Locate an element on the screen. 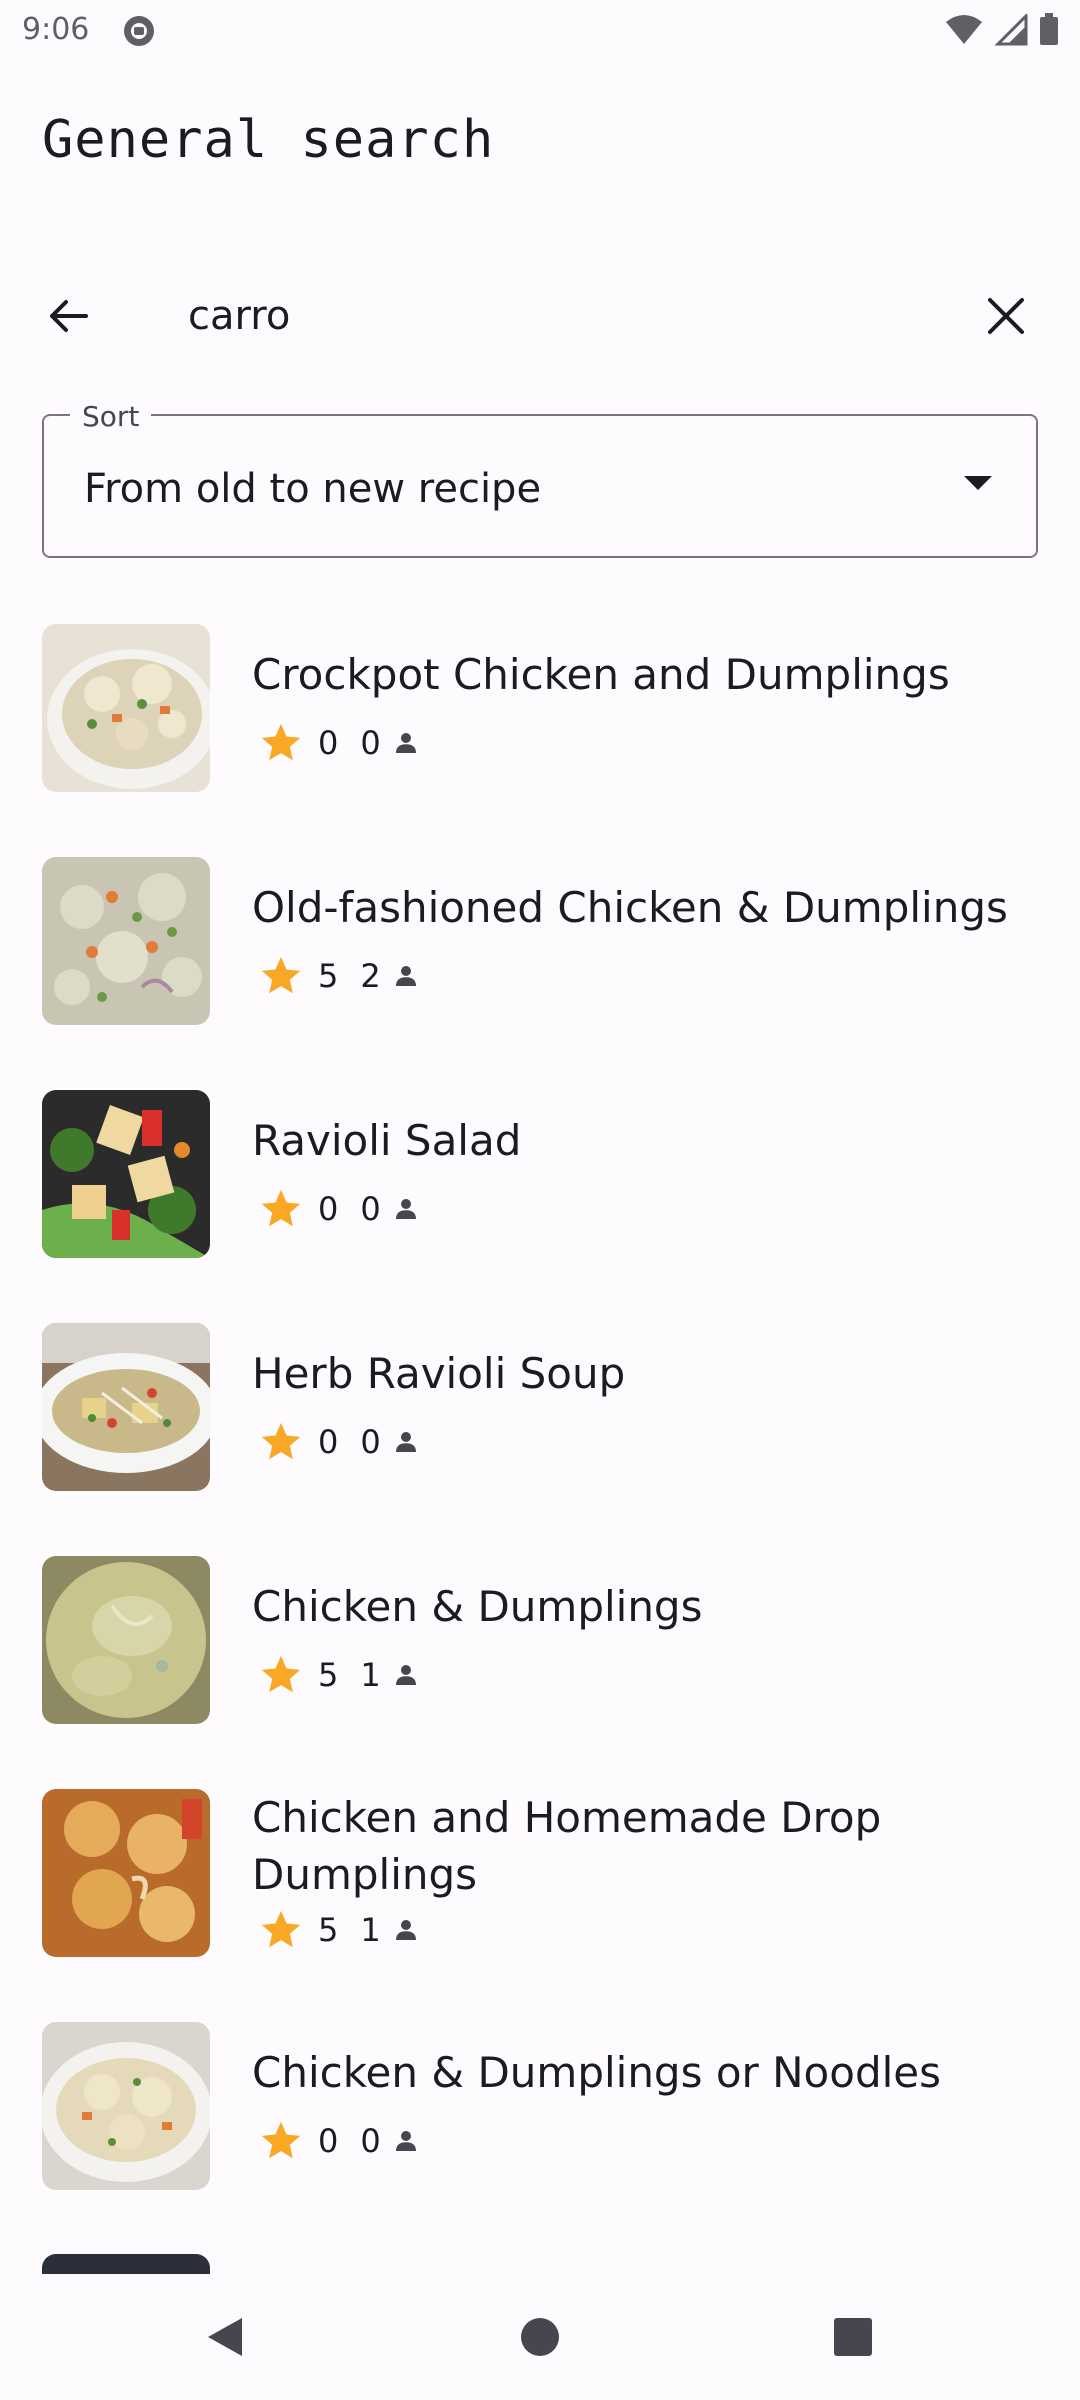  signal-icon is located at coordinates (1011, 31).